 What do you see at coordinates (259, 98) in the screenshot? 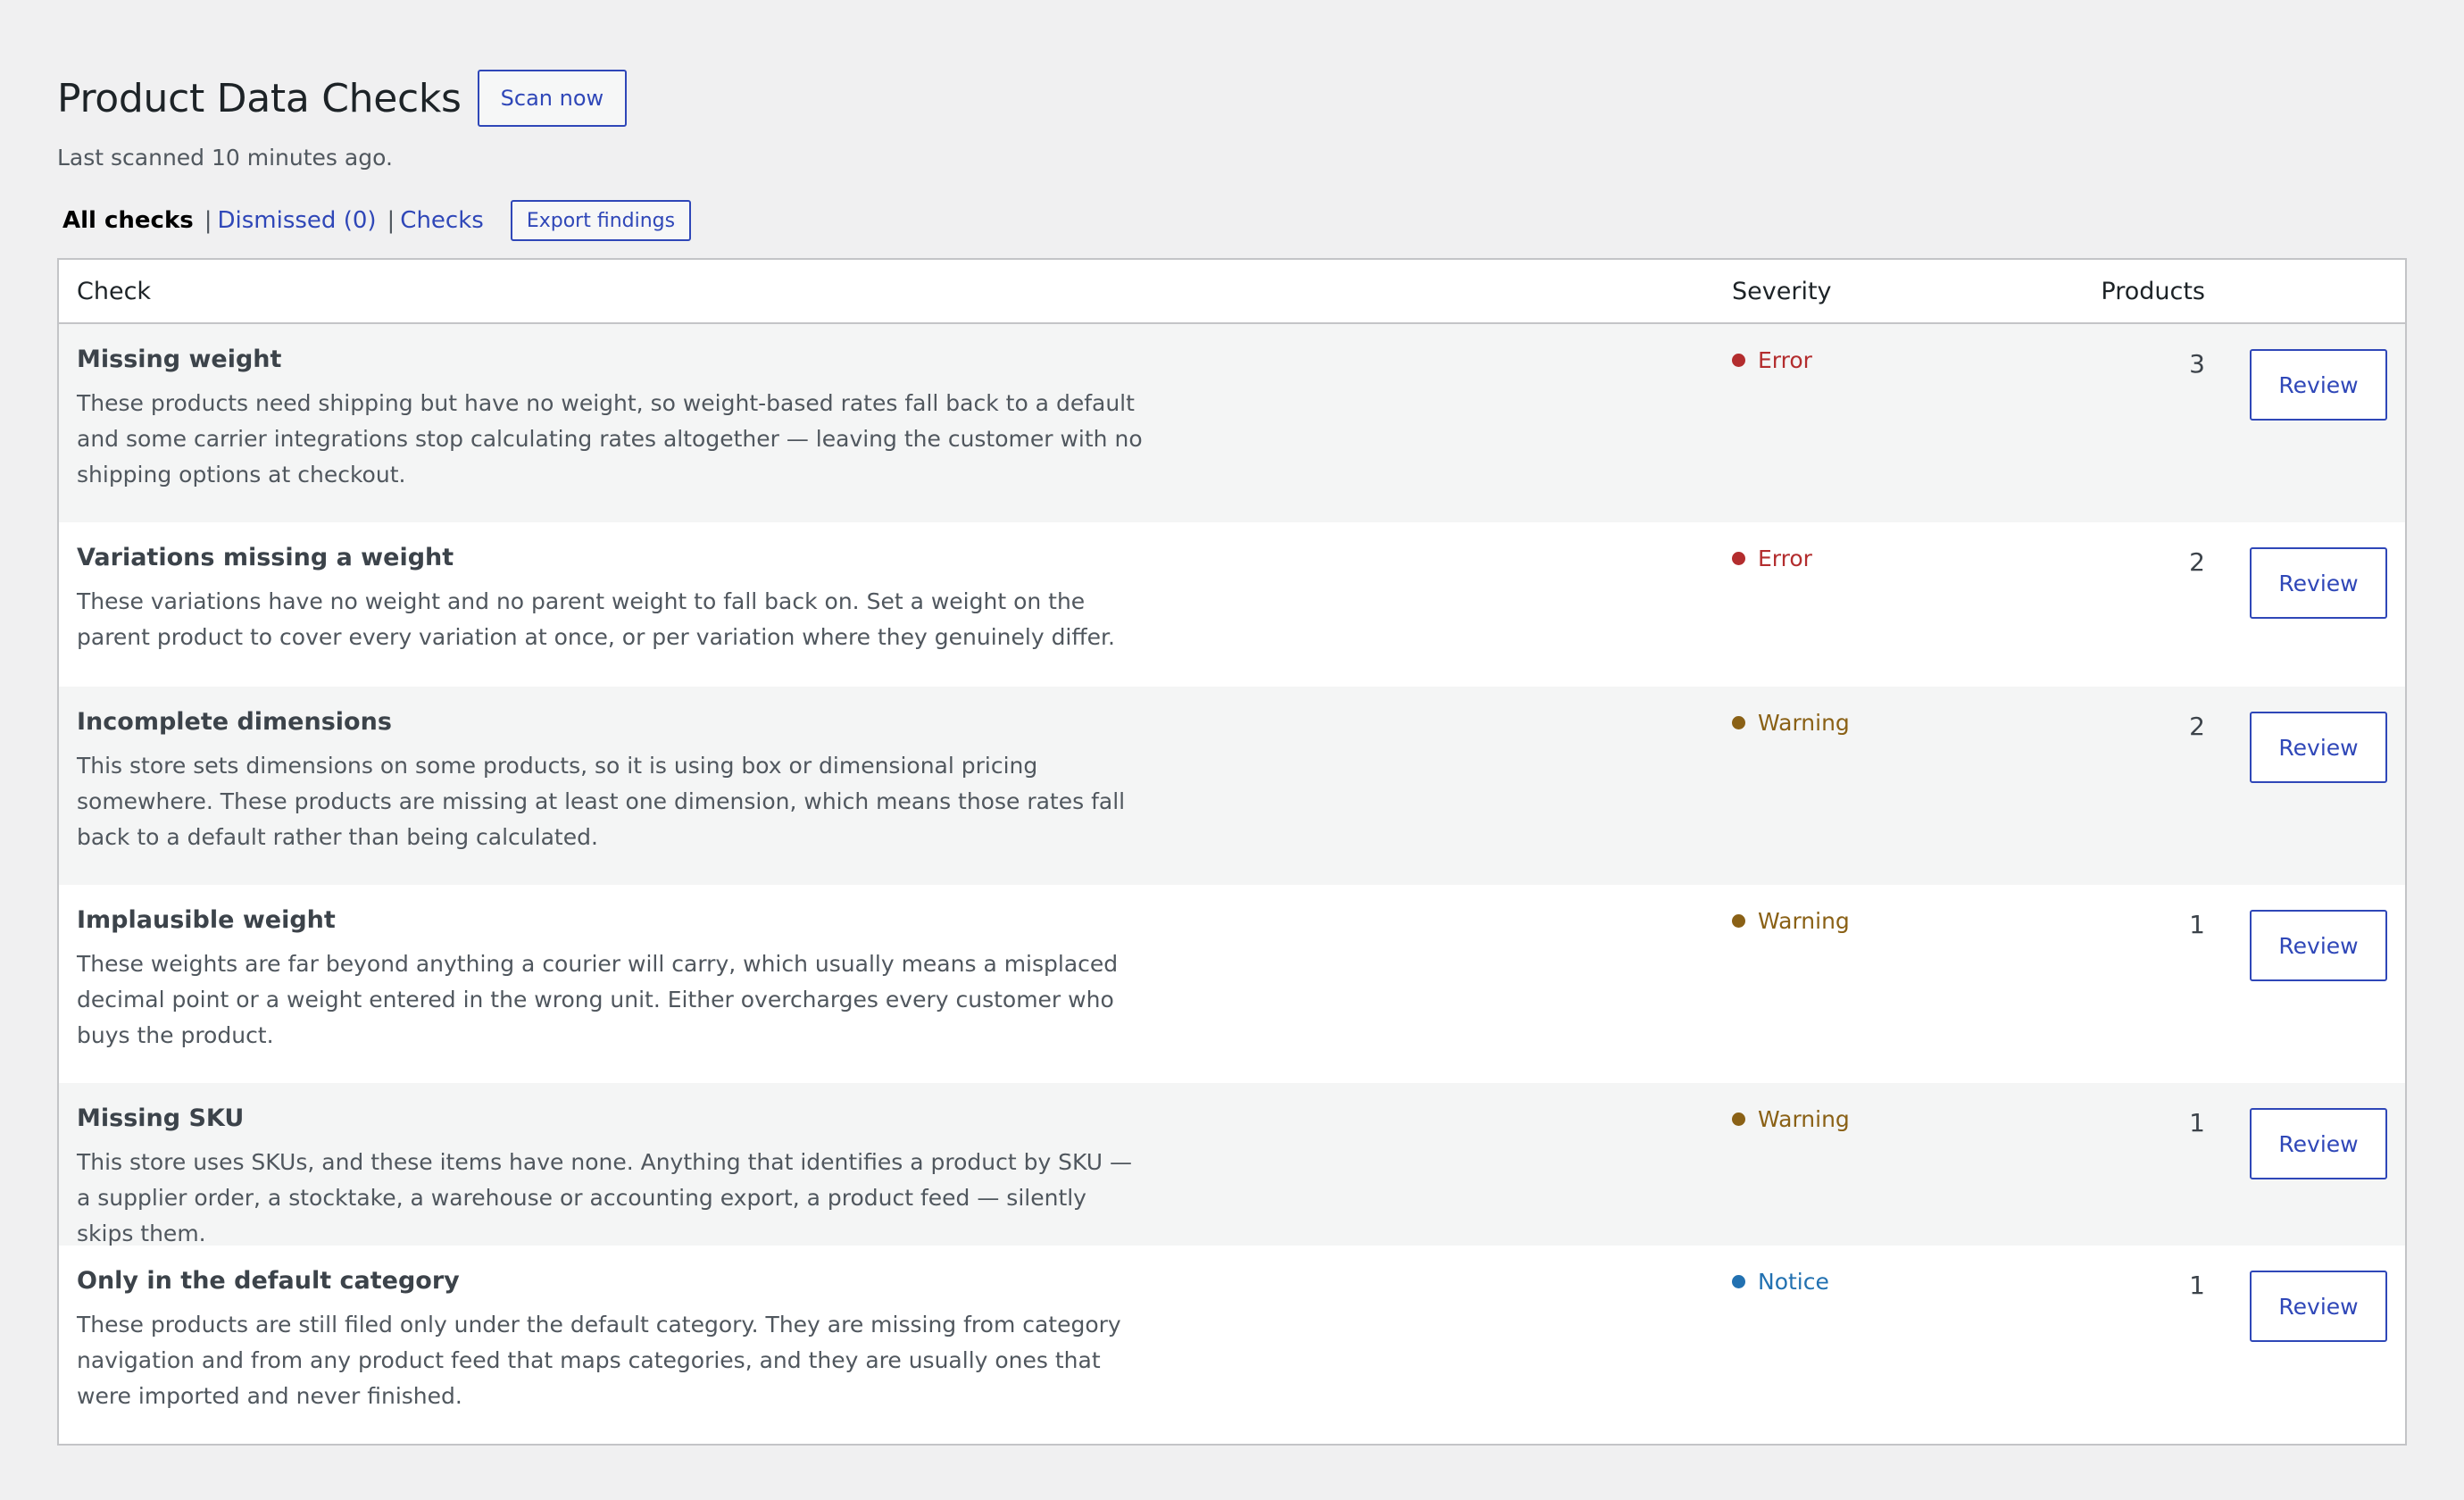
I see `page-title: Product Data Checks` at bounding box center [259, 98].